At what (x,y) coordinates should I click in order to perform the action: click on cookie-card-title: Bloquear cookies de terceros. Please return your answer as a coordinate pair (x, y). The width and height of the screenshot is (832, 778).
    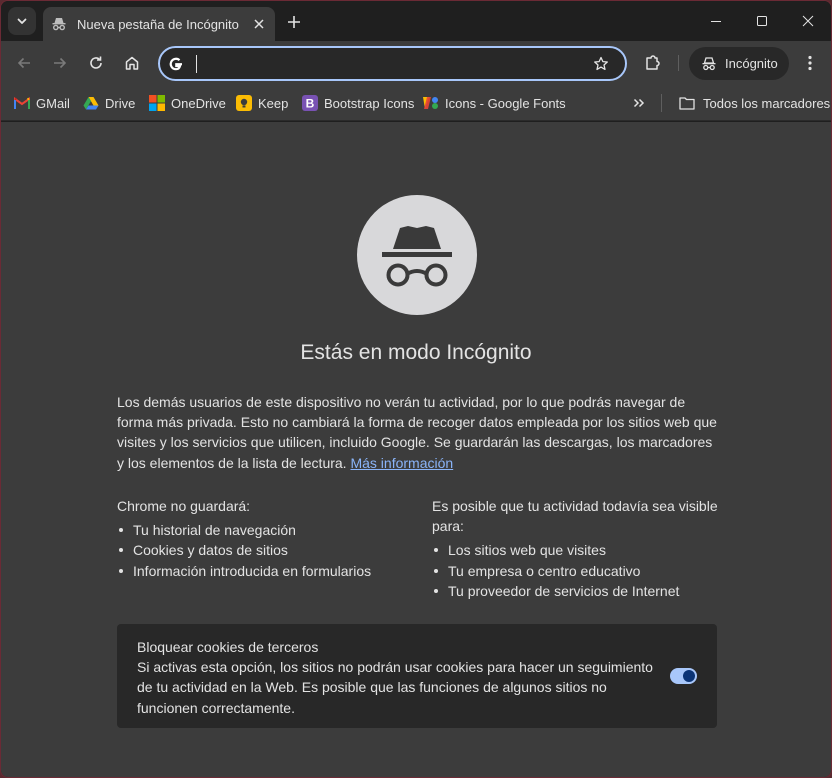
    Looking at the image, I should click on (228, 647).